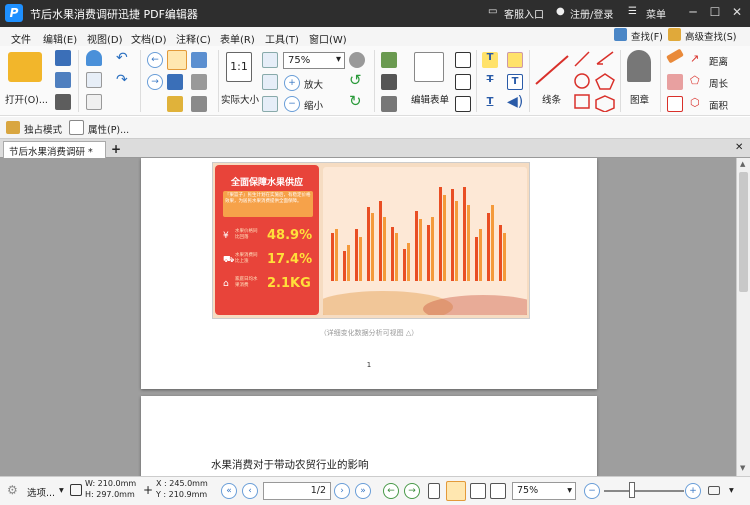 This screenshot has width=750, height=505. What do you see at coordinates (698, 60) in the screenshot?
I see `distance-icon: ↗` at bounding box center [698, 60].